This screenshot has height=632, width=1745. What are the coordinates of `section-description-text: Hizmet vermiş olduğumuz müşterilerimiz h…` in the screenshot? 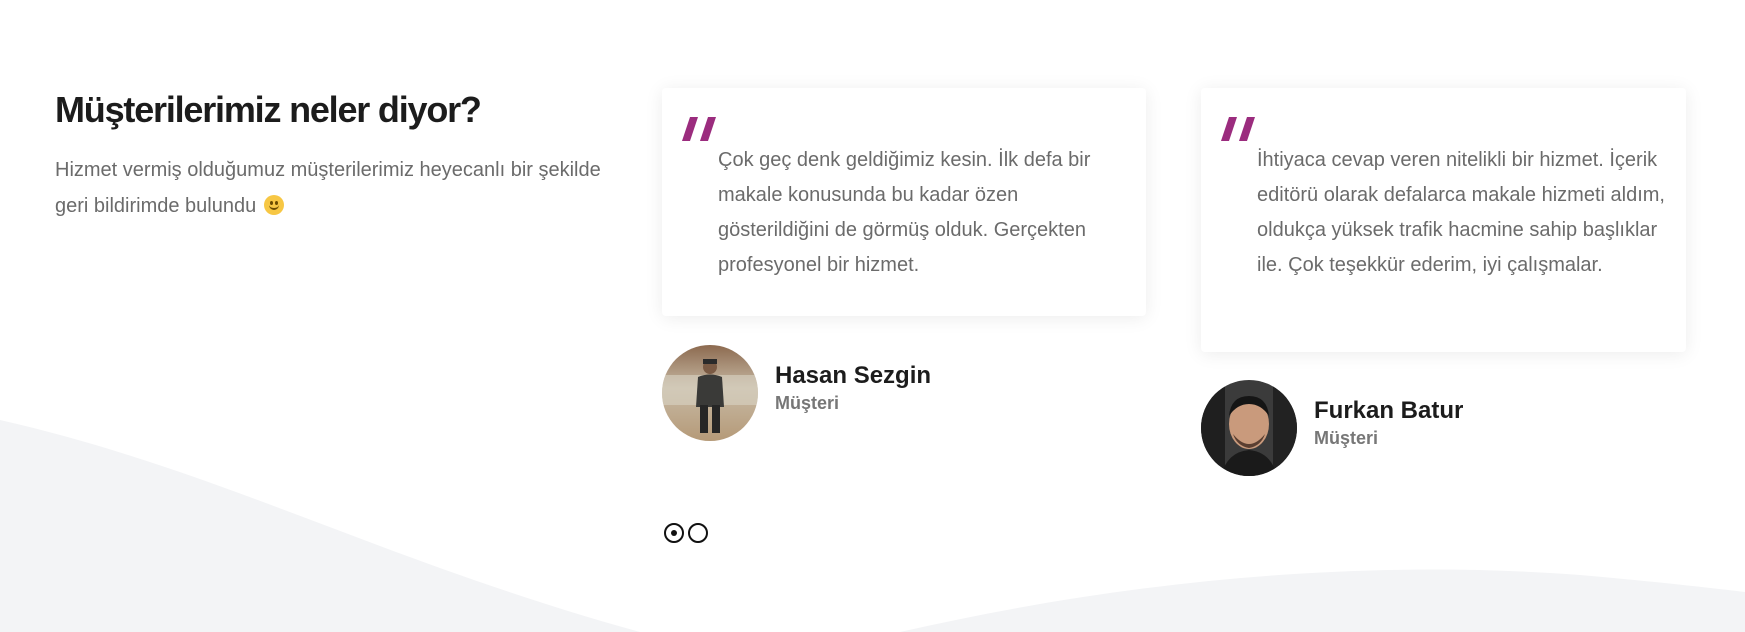 It's located at (328, 188).